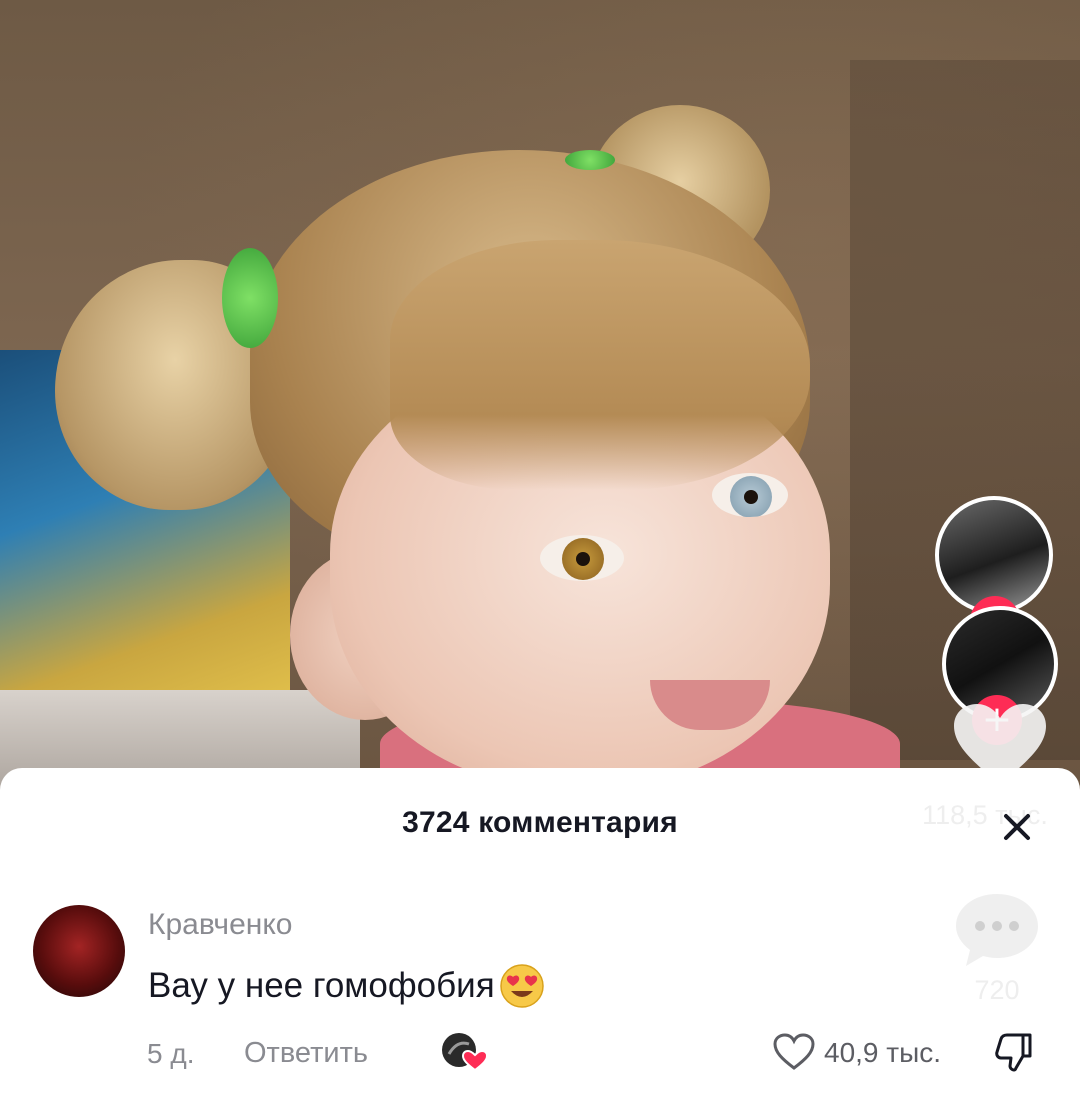 This screenshot has width=1080, height=1098. What do you see at coordinates (794, 1052) in the screenshot?
I see `heart-icon` at bounding box center [794, 1052].